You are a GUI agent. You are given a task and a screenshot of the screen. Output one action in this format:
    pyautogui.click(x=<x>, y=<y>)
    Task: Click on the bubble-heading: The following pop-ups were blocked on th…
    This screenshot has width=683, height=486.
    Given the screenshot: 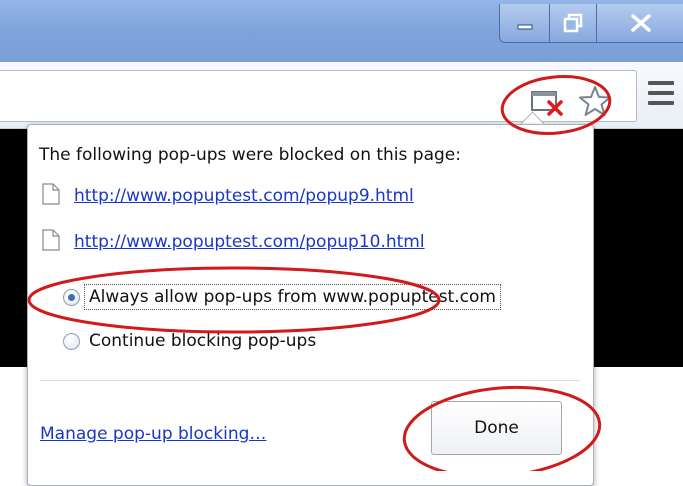 What is the action you would take?
    pyautogui.click(x=250, y=155)
    